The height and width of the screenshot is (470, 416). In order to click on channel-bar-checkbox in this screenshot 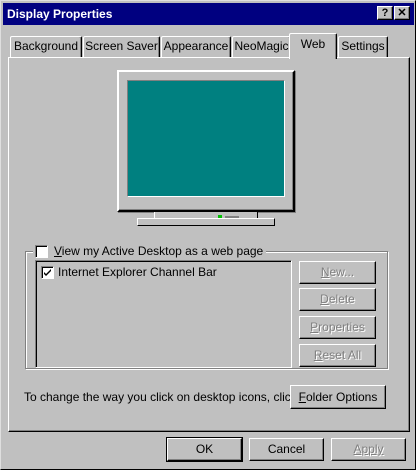, I will do `click(47, 272)`.